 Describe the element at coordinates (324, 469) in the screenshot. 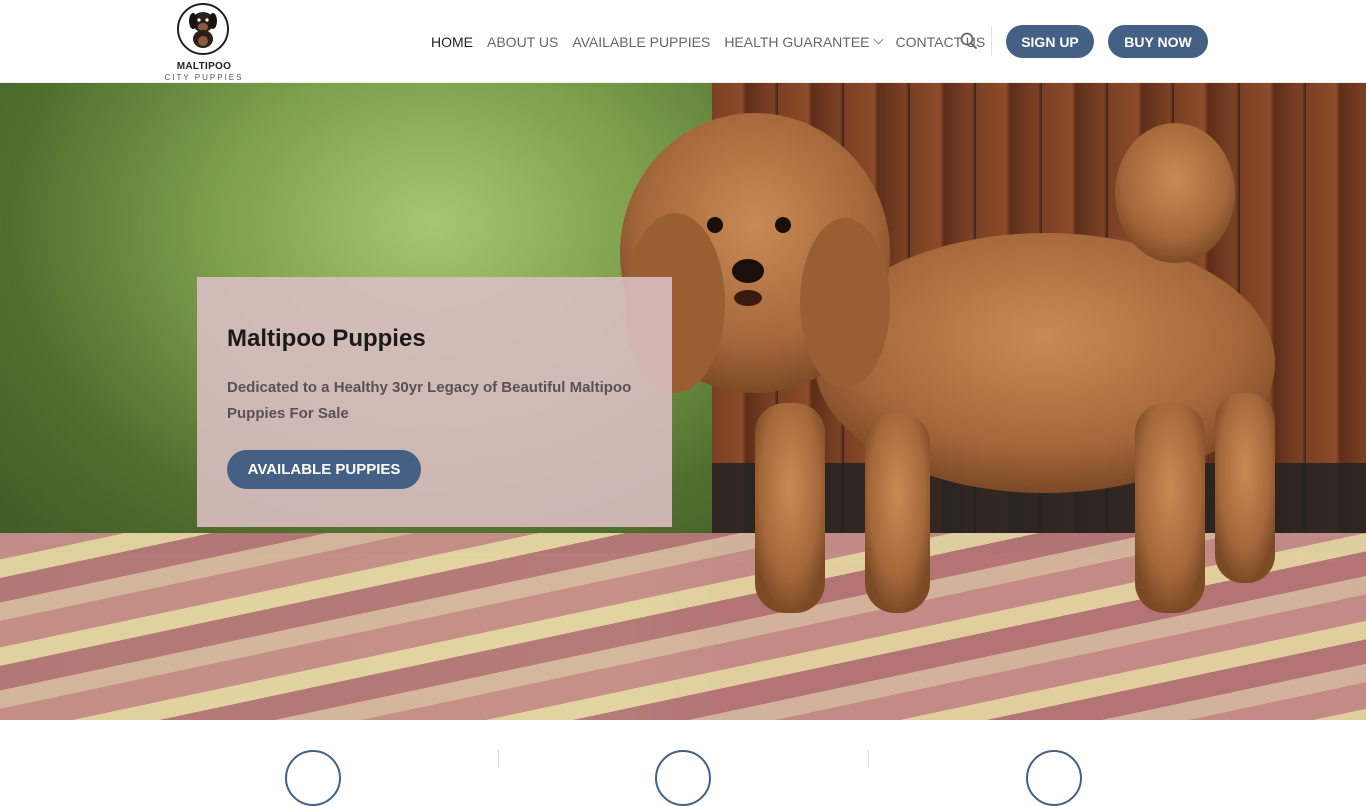

I see `available-puppies-button: AVAILABLE PUPPIES` at that location.